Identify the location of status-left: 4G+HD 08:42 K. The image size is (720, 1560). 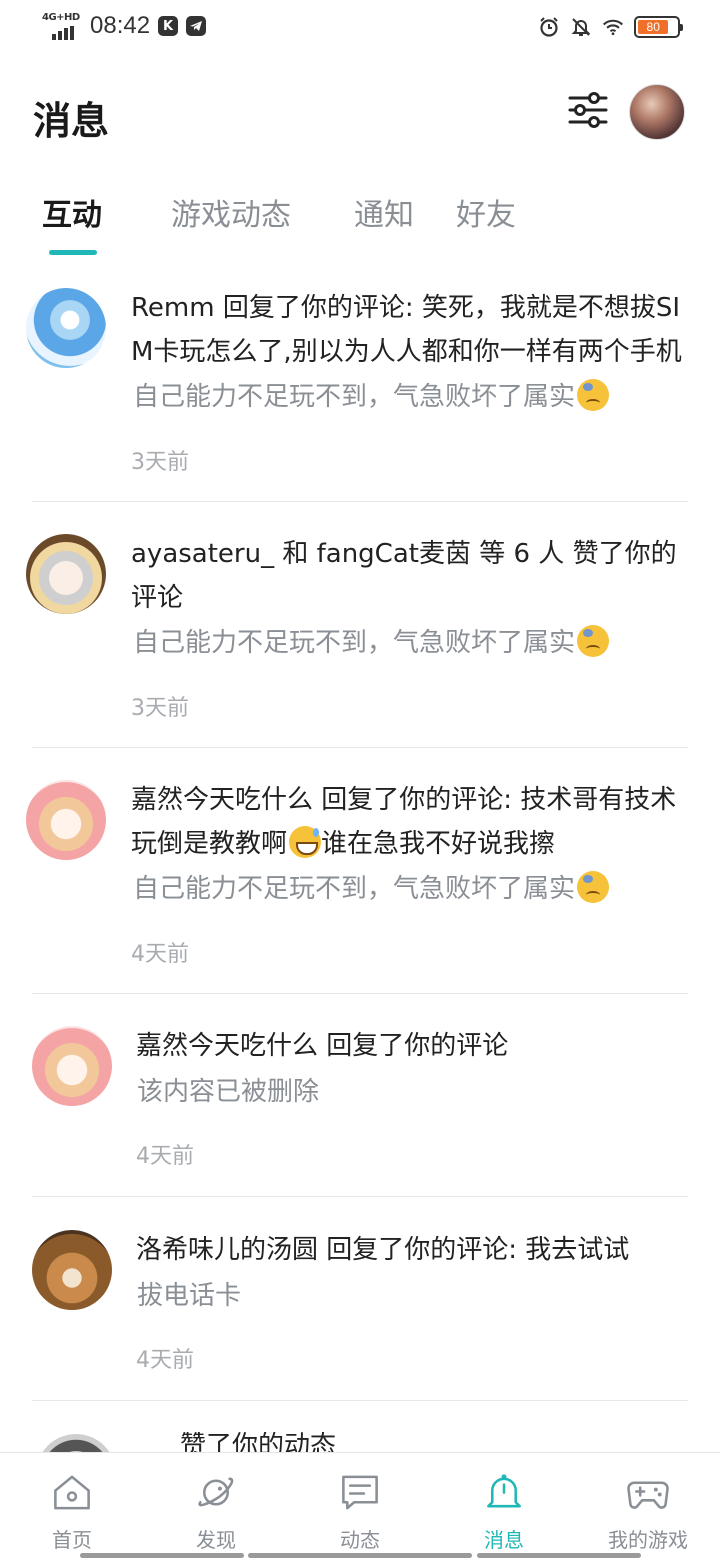
(124, 26).